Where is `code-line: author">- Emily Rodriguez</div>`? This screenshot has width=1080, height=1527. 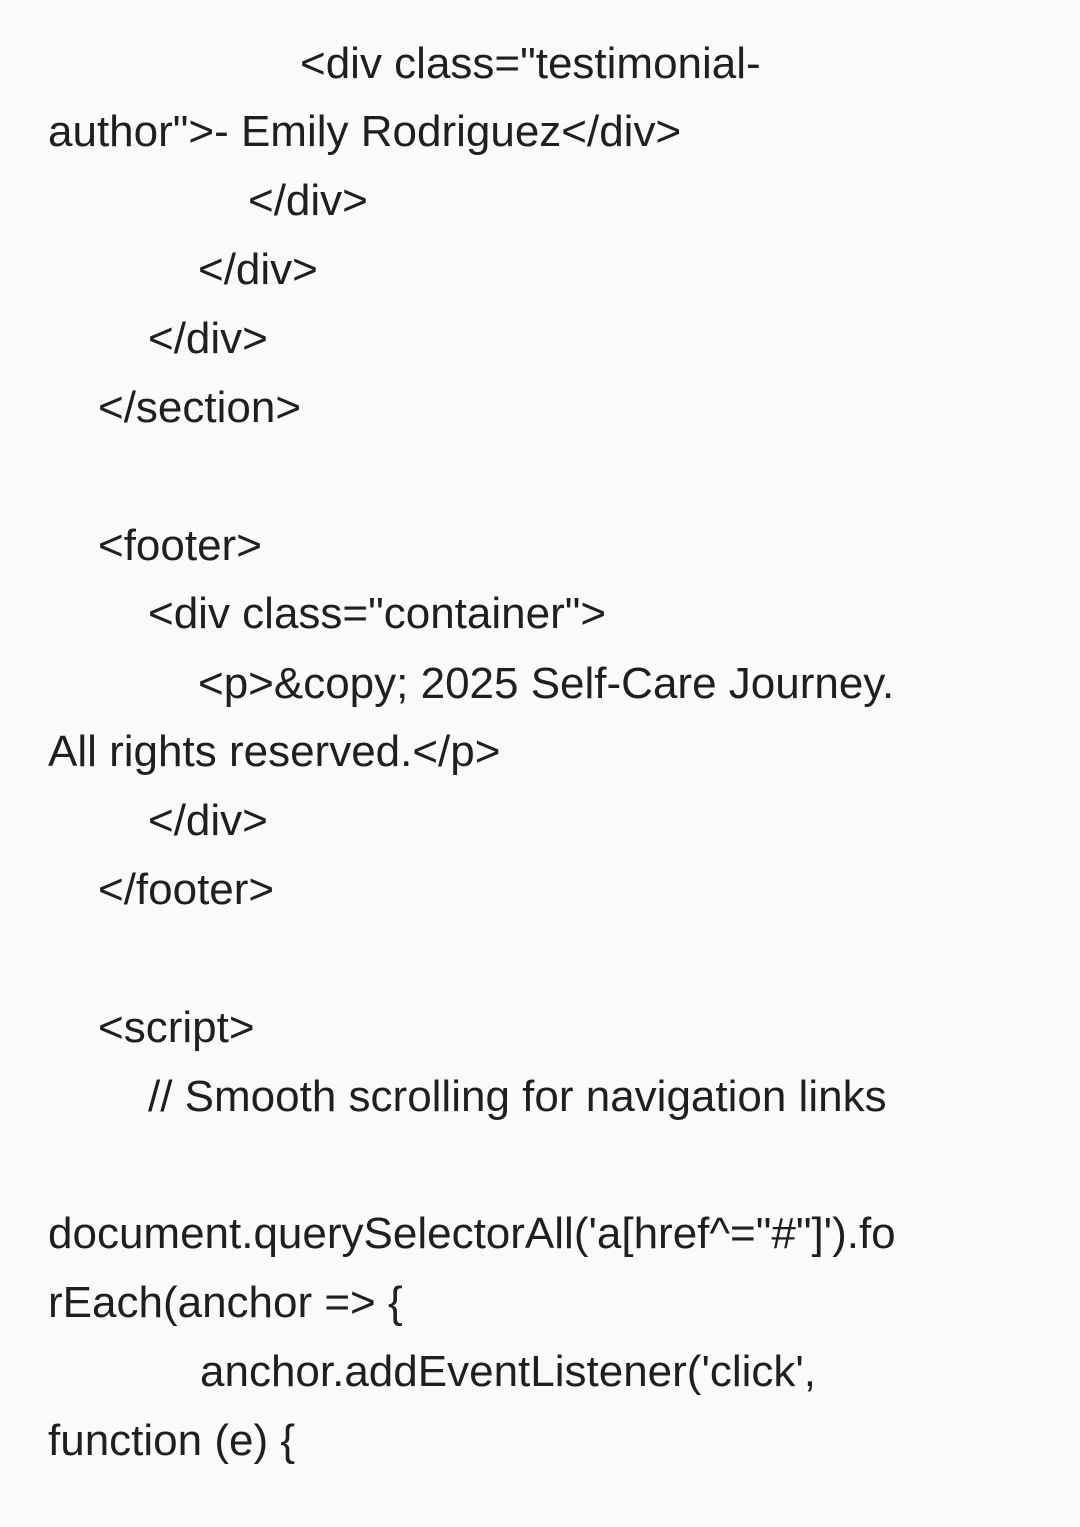
code-line: author">- Emily Rodriguez</div> is located at coordinates (365, 131).